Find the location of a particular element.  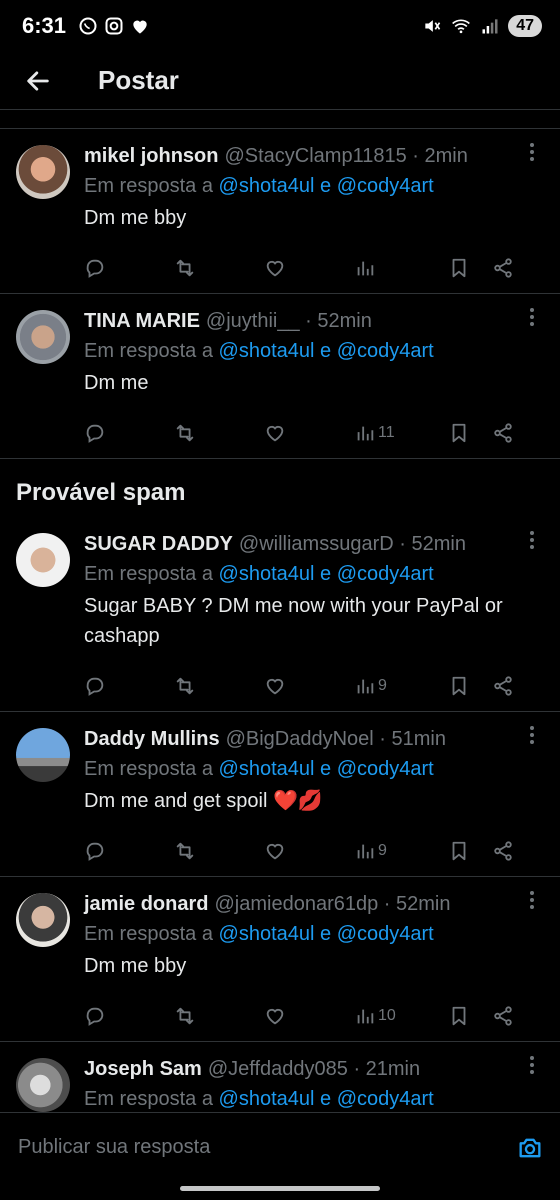

arrow-left-icon is located at coordinates (38, 80).